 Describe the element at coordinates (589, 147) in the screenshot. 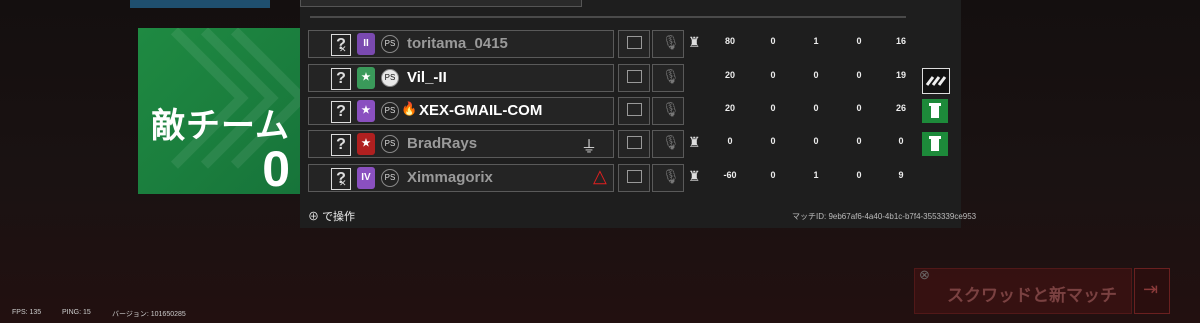

I see `plug-icon: ⏚` at that location.